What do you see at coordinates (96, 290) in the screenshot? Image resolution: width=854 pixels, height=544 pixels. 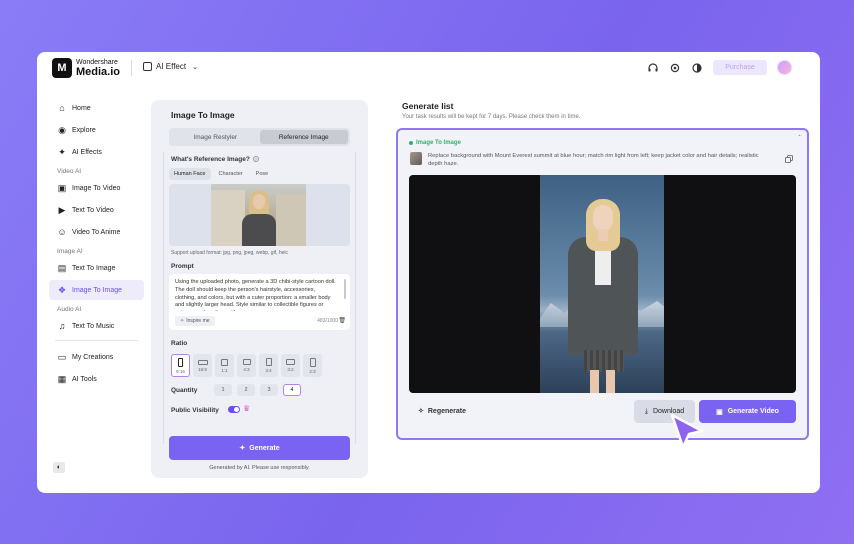 I see `sidebar-item-image-to-image: ❖ Image To Image` at bounding box center [96, 290].